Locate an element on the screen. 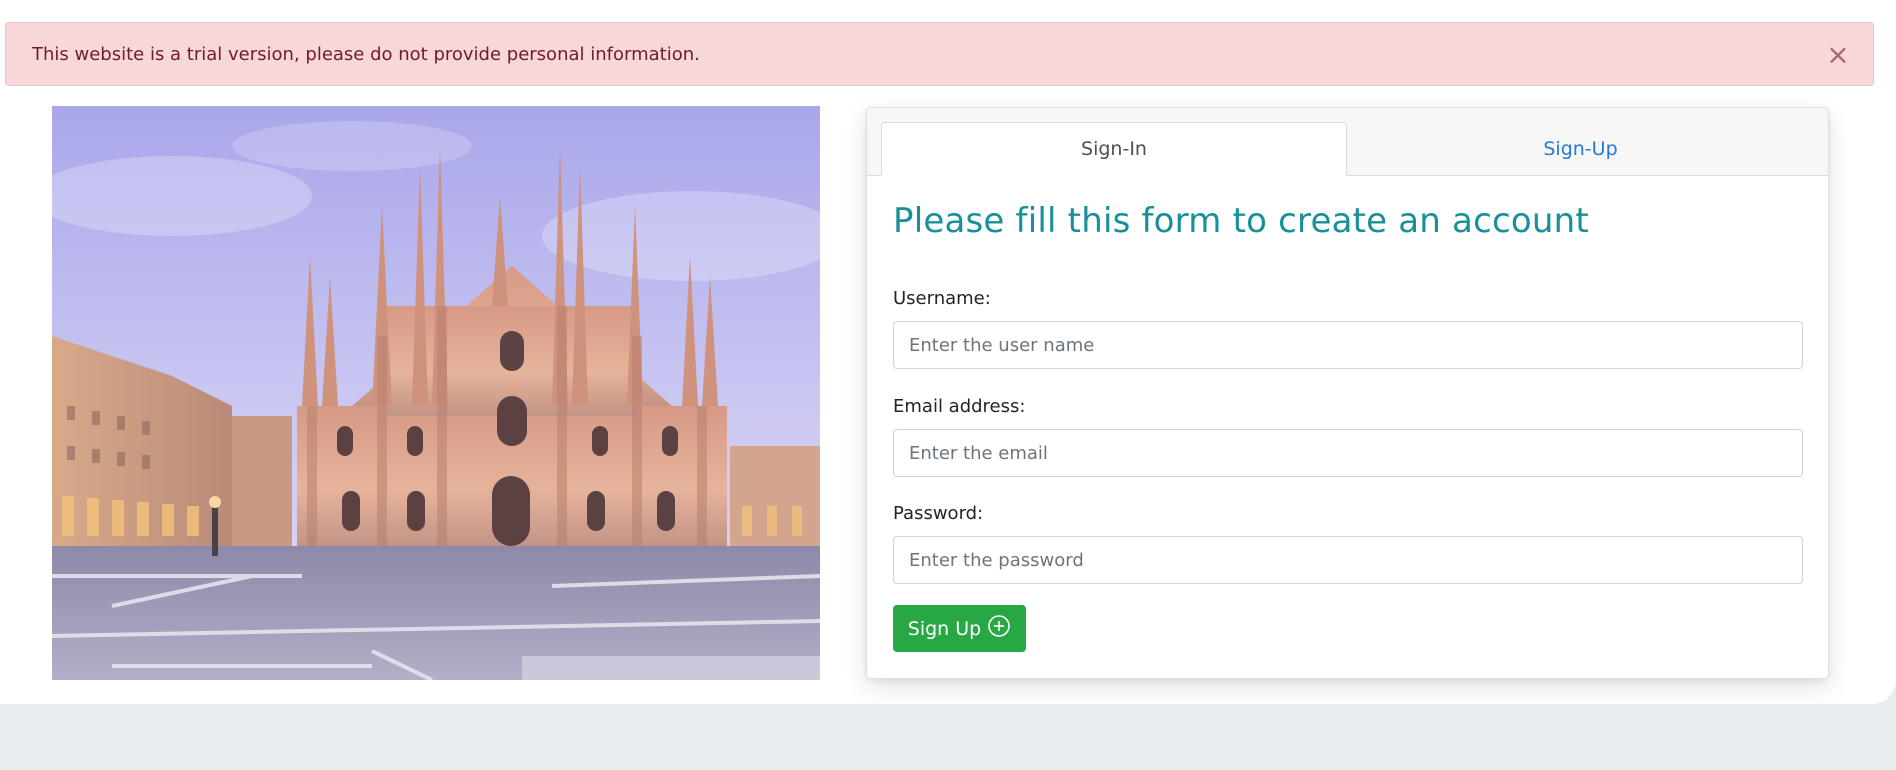  sign-up-label: Sign Up is located at coordinates (944, 628).